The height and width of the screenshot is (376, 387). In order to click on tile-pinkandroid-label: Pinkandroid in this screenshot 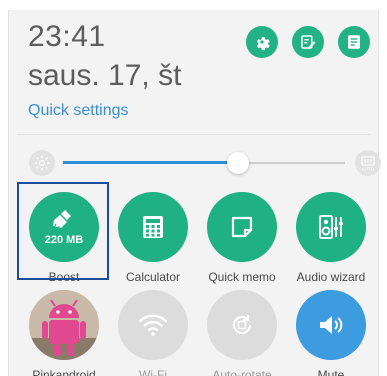, I will do `click(64, 372)`.